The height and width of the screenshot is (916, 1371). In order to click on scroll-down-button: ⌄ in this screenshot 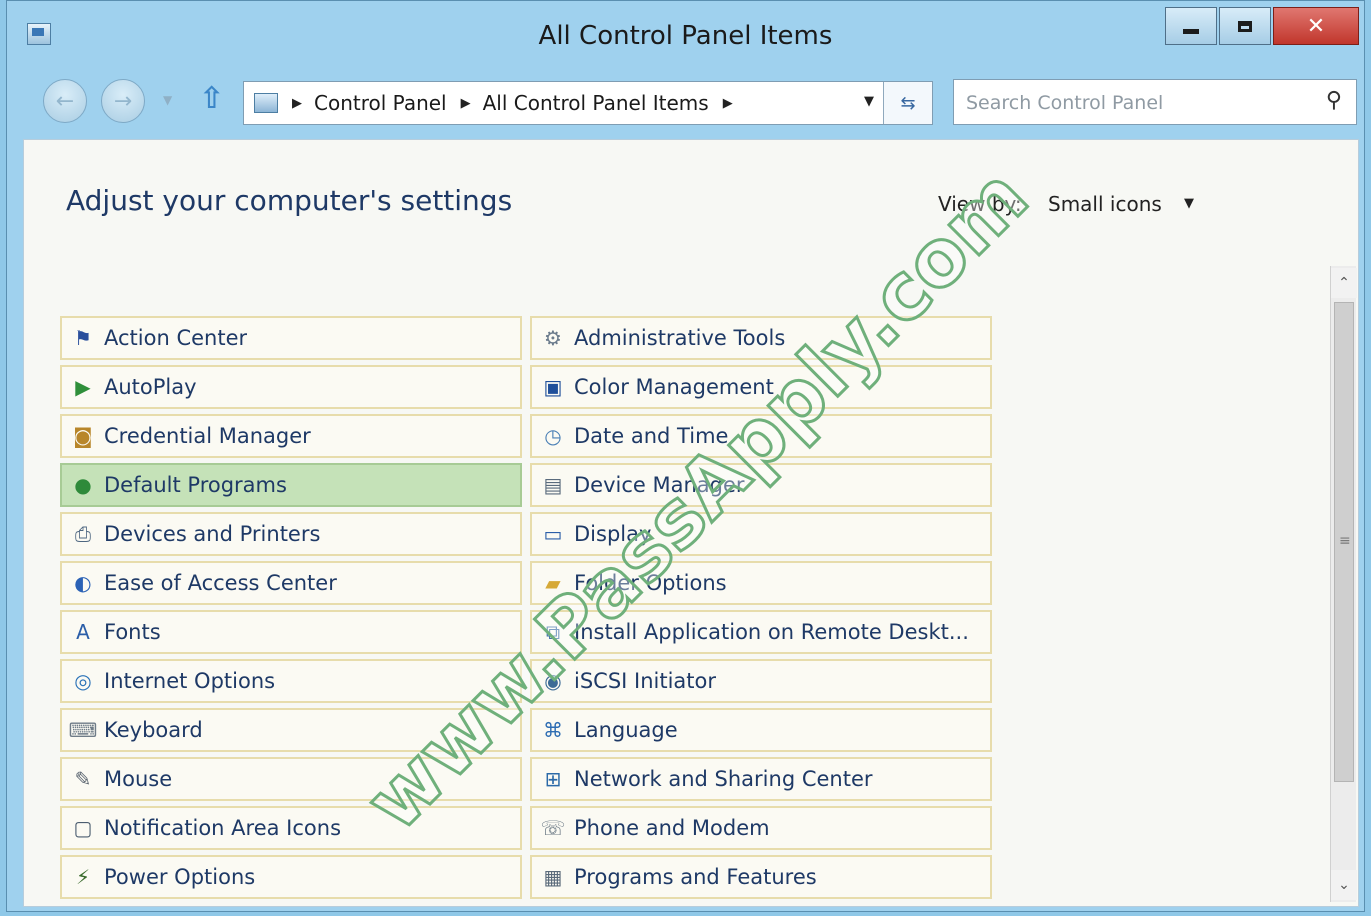, I will do `click(1344, 885)`.